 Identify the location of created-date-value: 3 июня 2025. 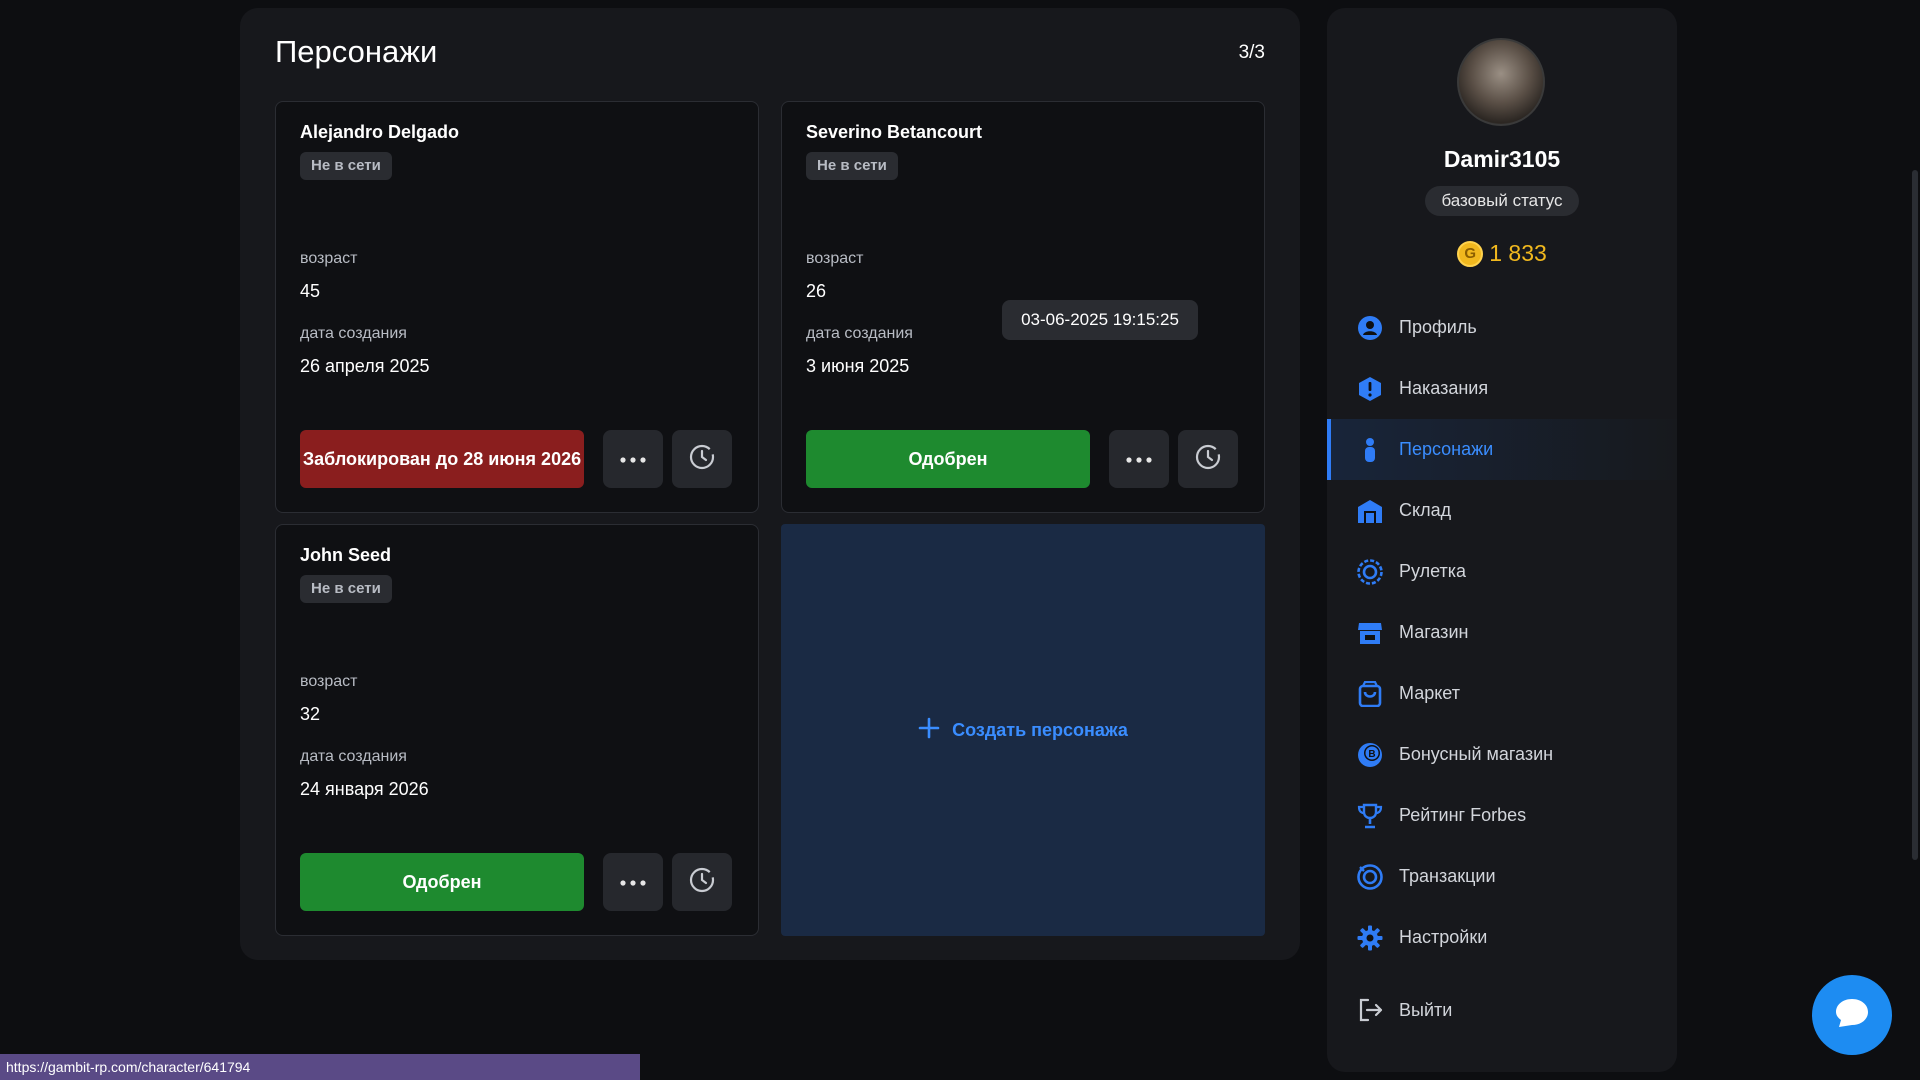
(858, 366).